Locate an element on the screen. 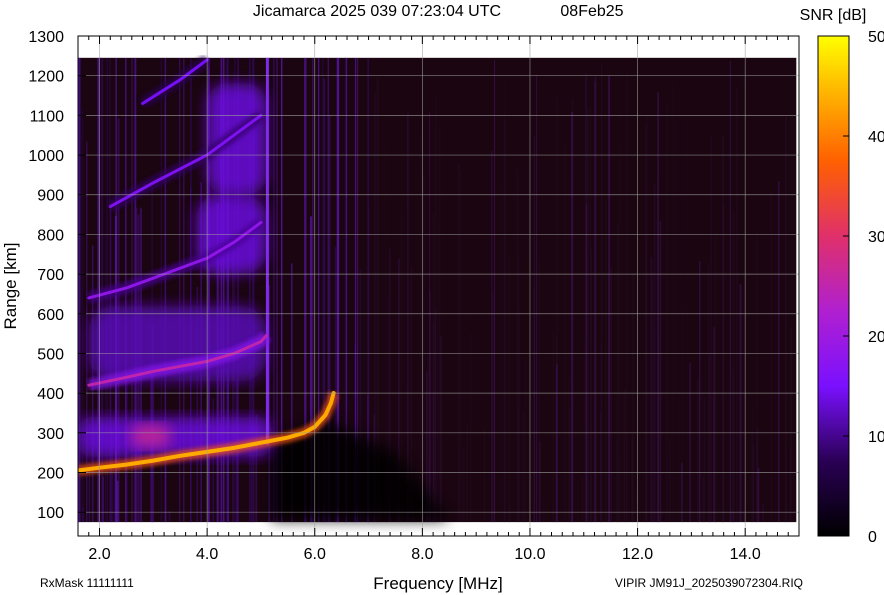 The height and width of the screenshot is (595, 884). x-tick-label: 2.0 is located at coordinates (99, 554).